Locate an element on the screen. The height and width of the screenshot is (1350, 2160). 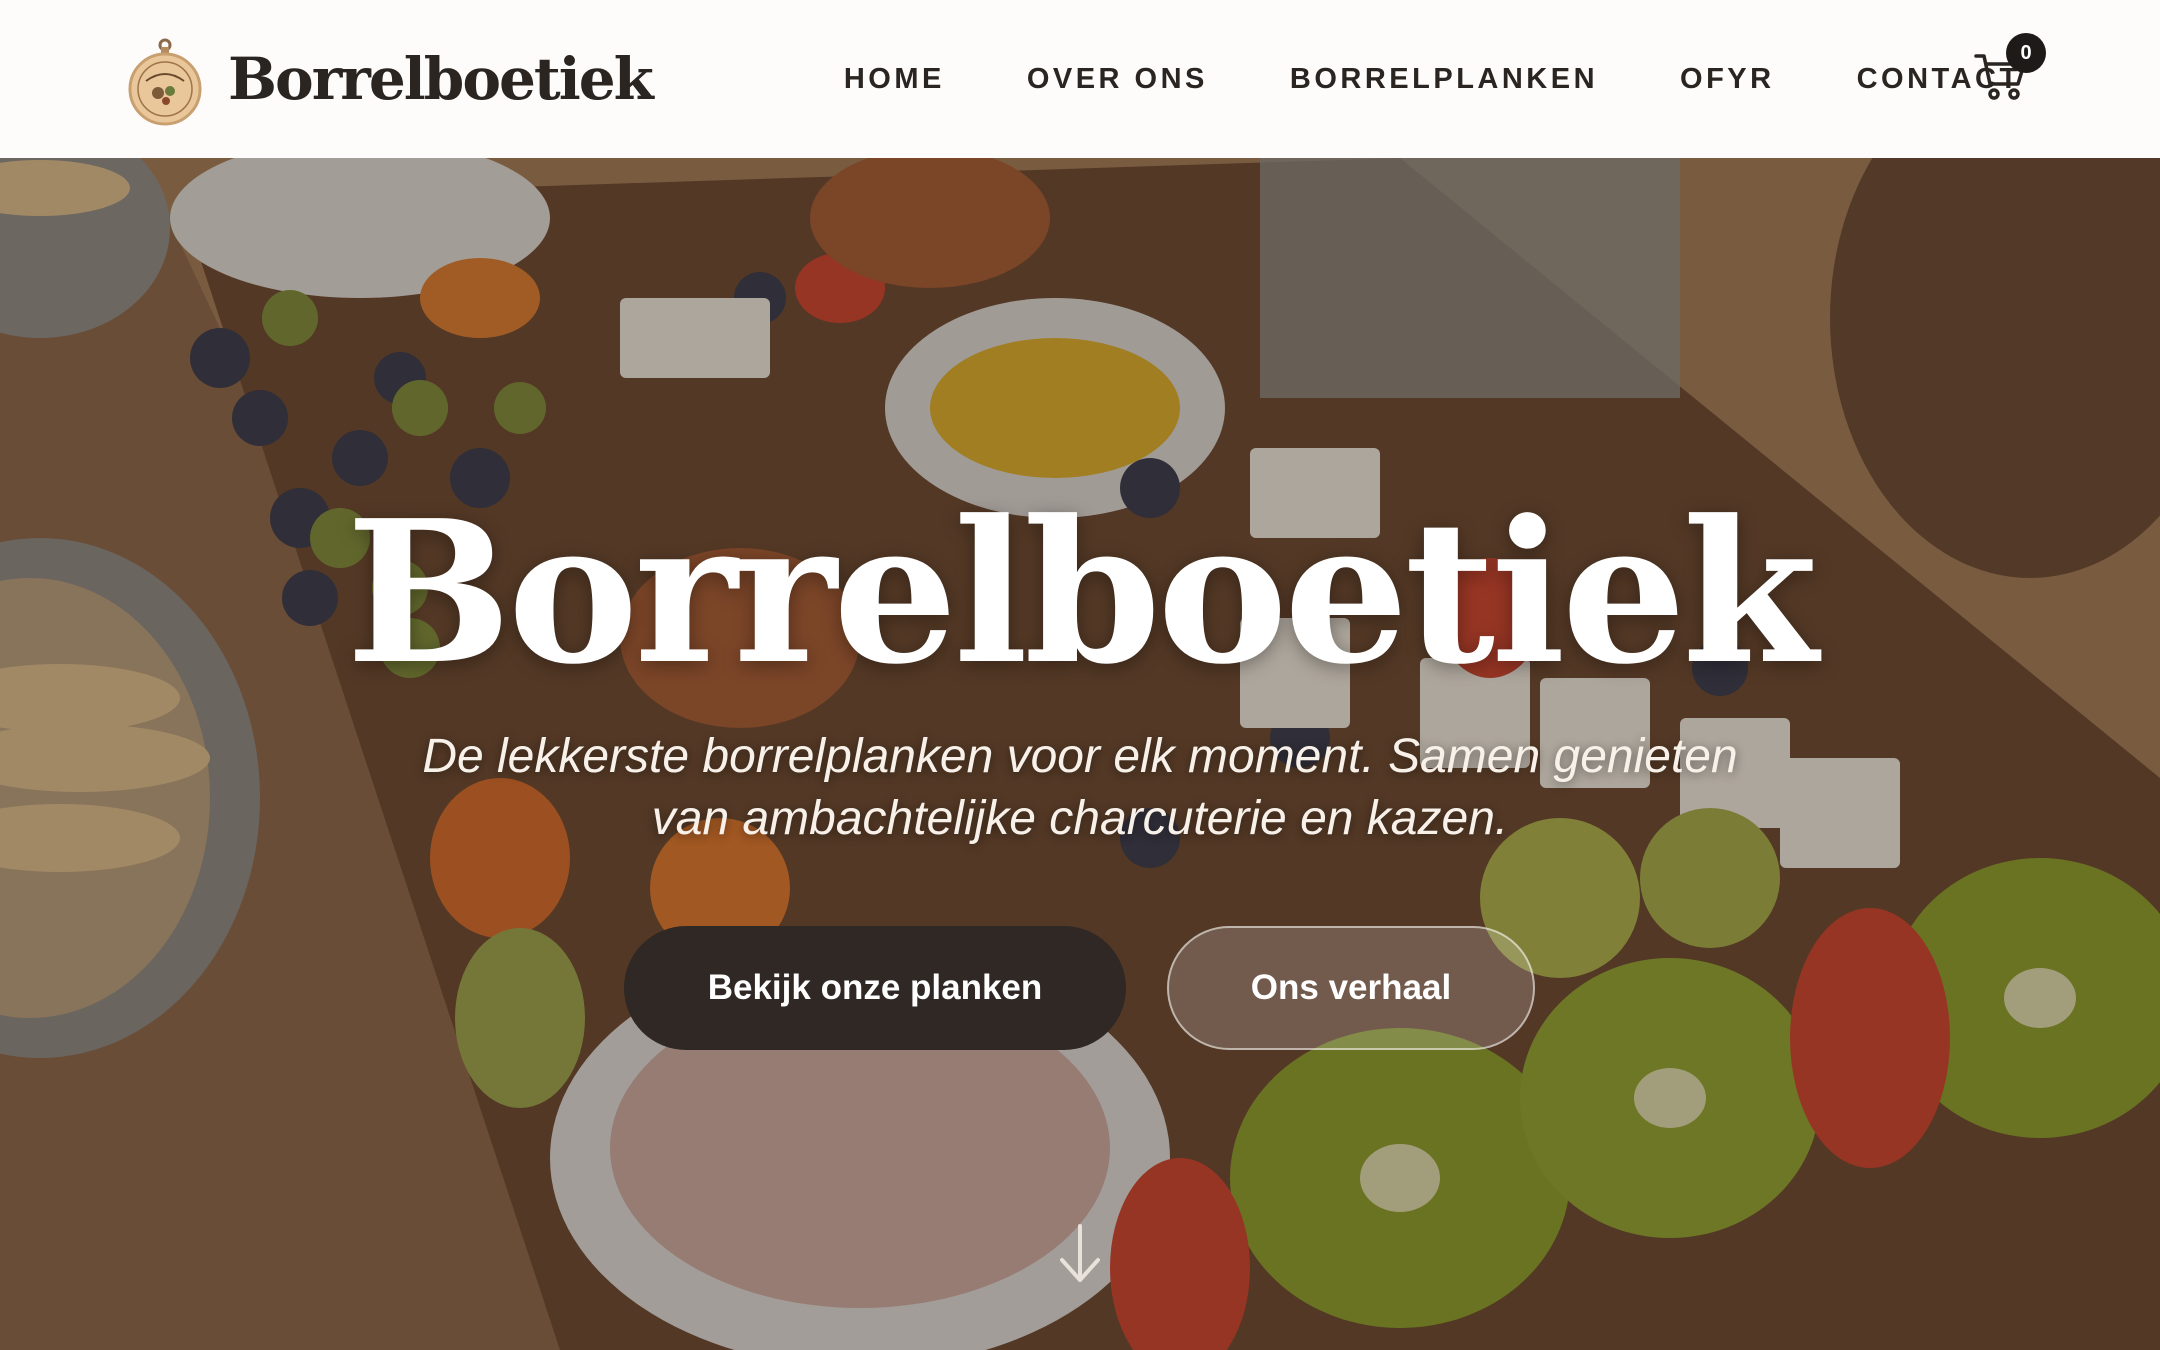
nav-over-ons: OVER ONS is located at coordinates (1117, 79).